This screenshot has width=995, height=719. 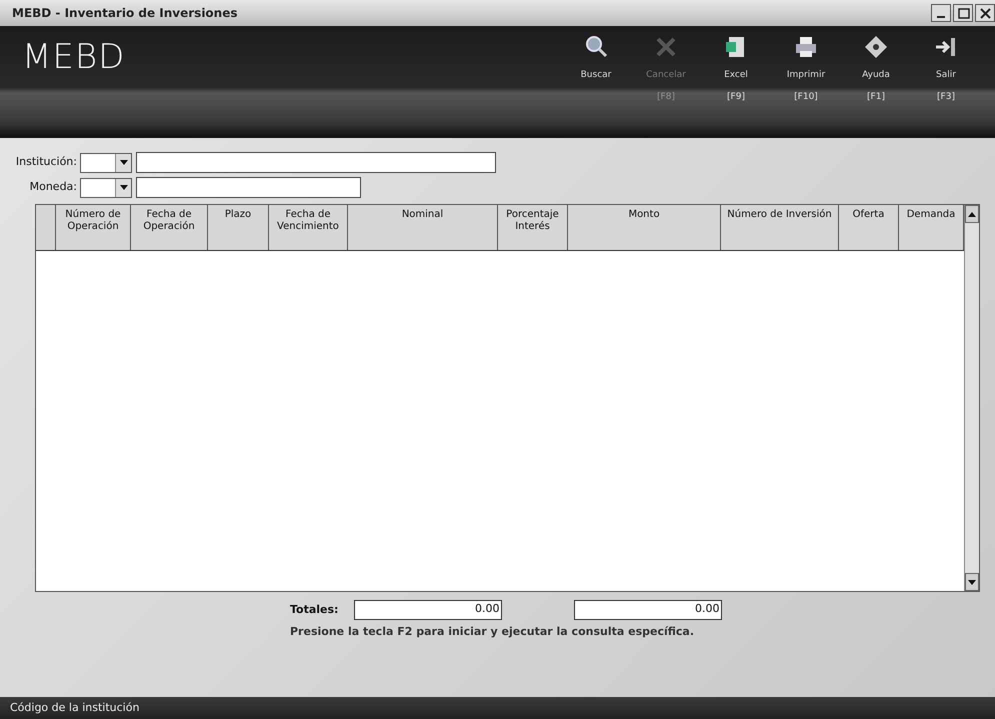 What do you see at coordinates (972, 582) in the screenshot?
I see `scroll-down-icon` at bounding box center [972, 582].